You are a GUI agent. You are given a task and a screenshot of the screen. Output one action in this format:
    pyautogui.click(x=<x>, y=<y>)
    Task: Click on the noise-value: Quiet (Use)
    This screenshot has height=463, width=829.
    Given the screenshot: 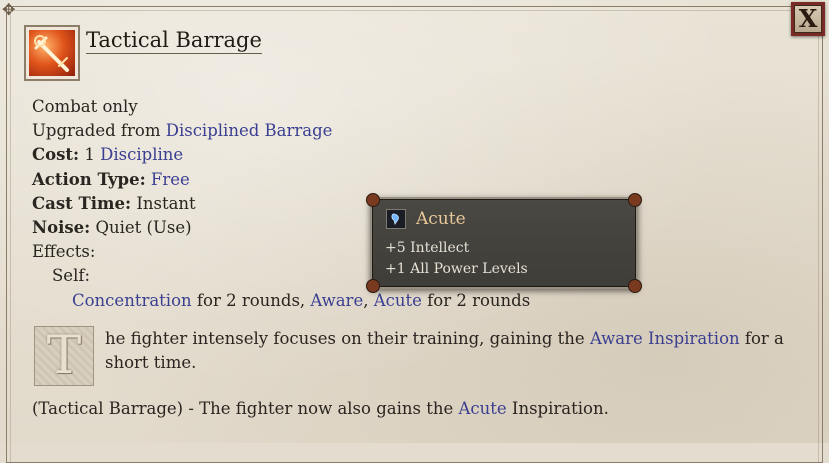 What is the action you would take?
    pyautogui.click(x=143, y=228)
    